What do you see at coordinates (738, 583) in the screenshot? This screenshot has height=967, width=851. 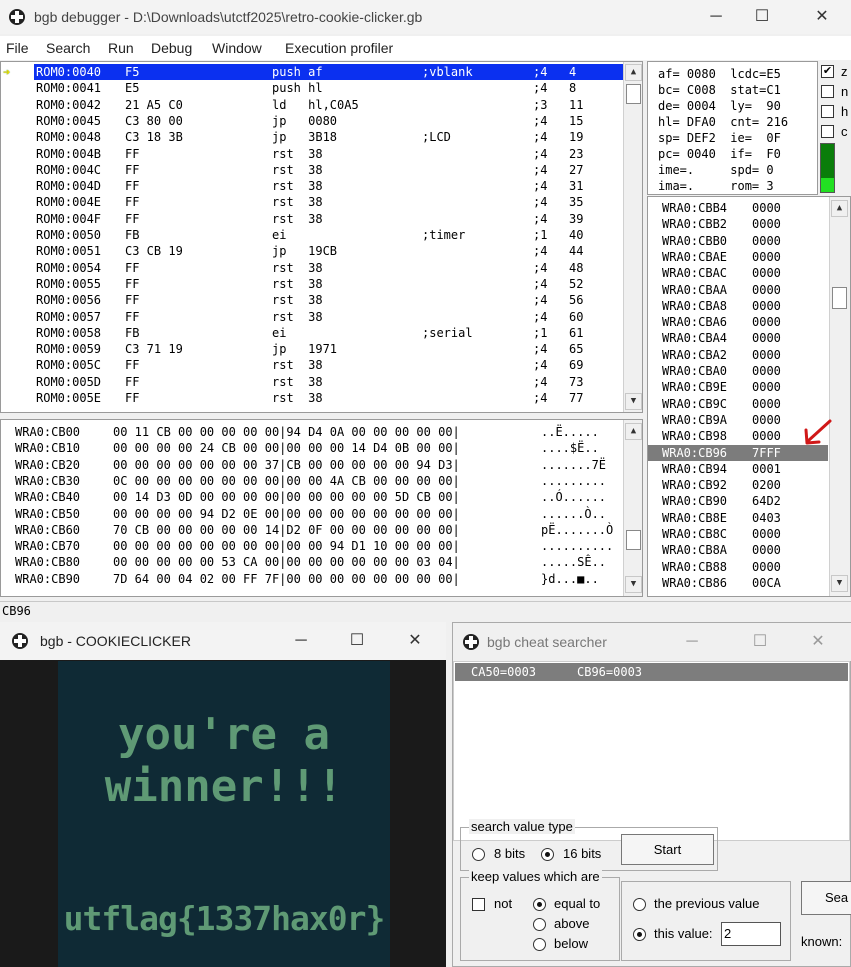 I see `stack-row: WRA0:CB86 00CA` at bounding box center [738, 583].